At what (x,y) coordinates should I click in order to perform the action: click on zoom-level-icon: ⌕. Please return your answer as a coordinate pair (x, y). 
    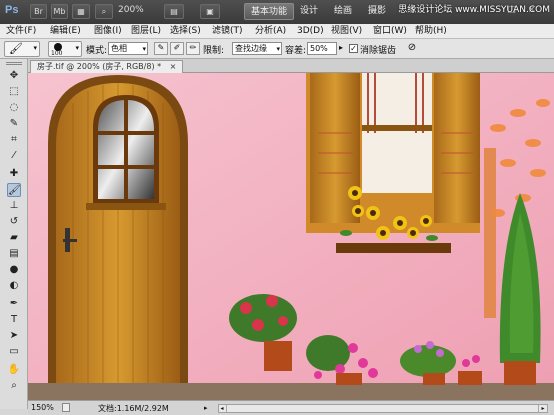
    Looking at the image, I should click on (104, 11).